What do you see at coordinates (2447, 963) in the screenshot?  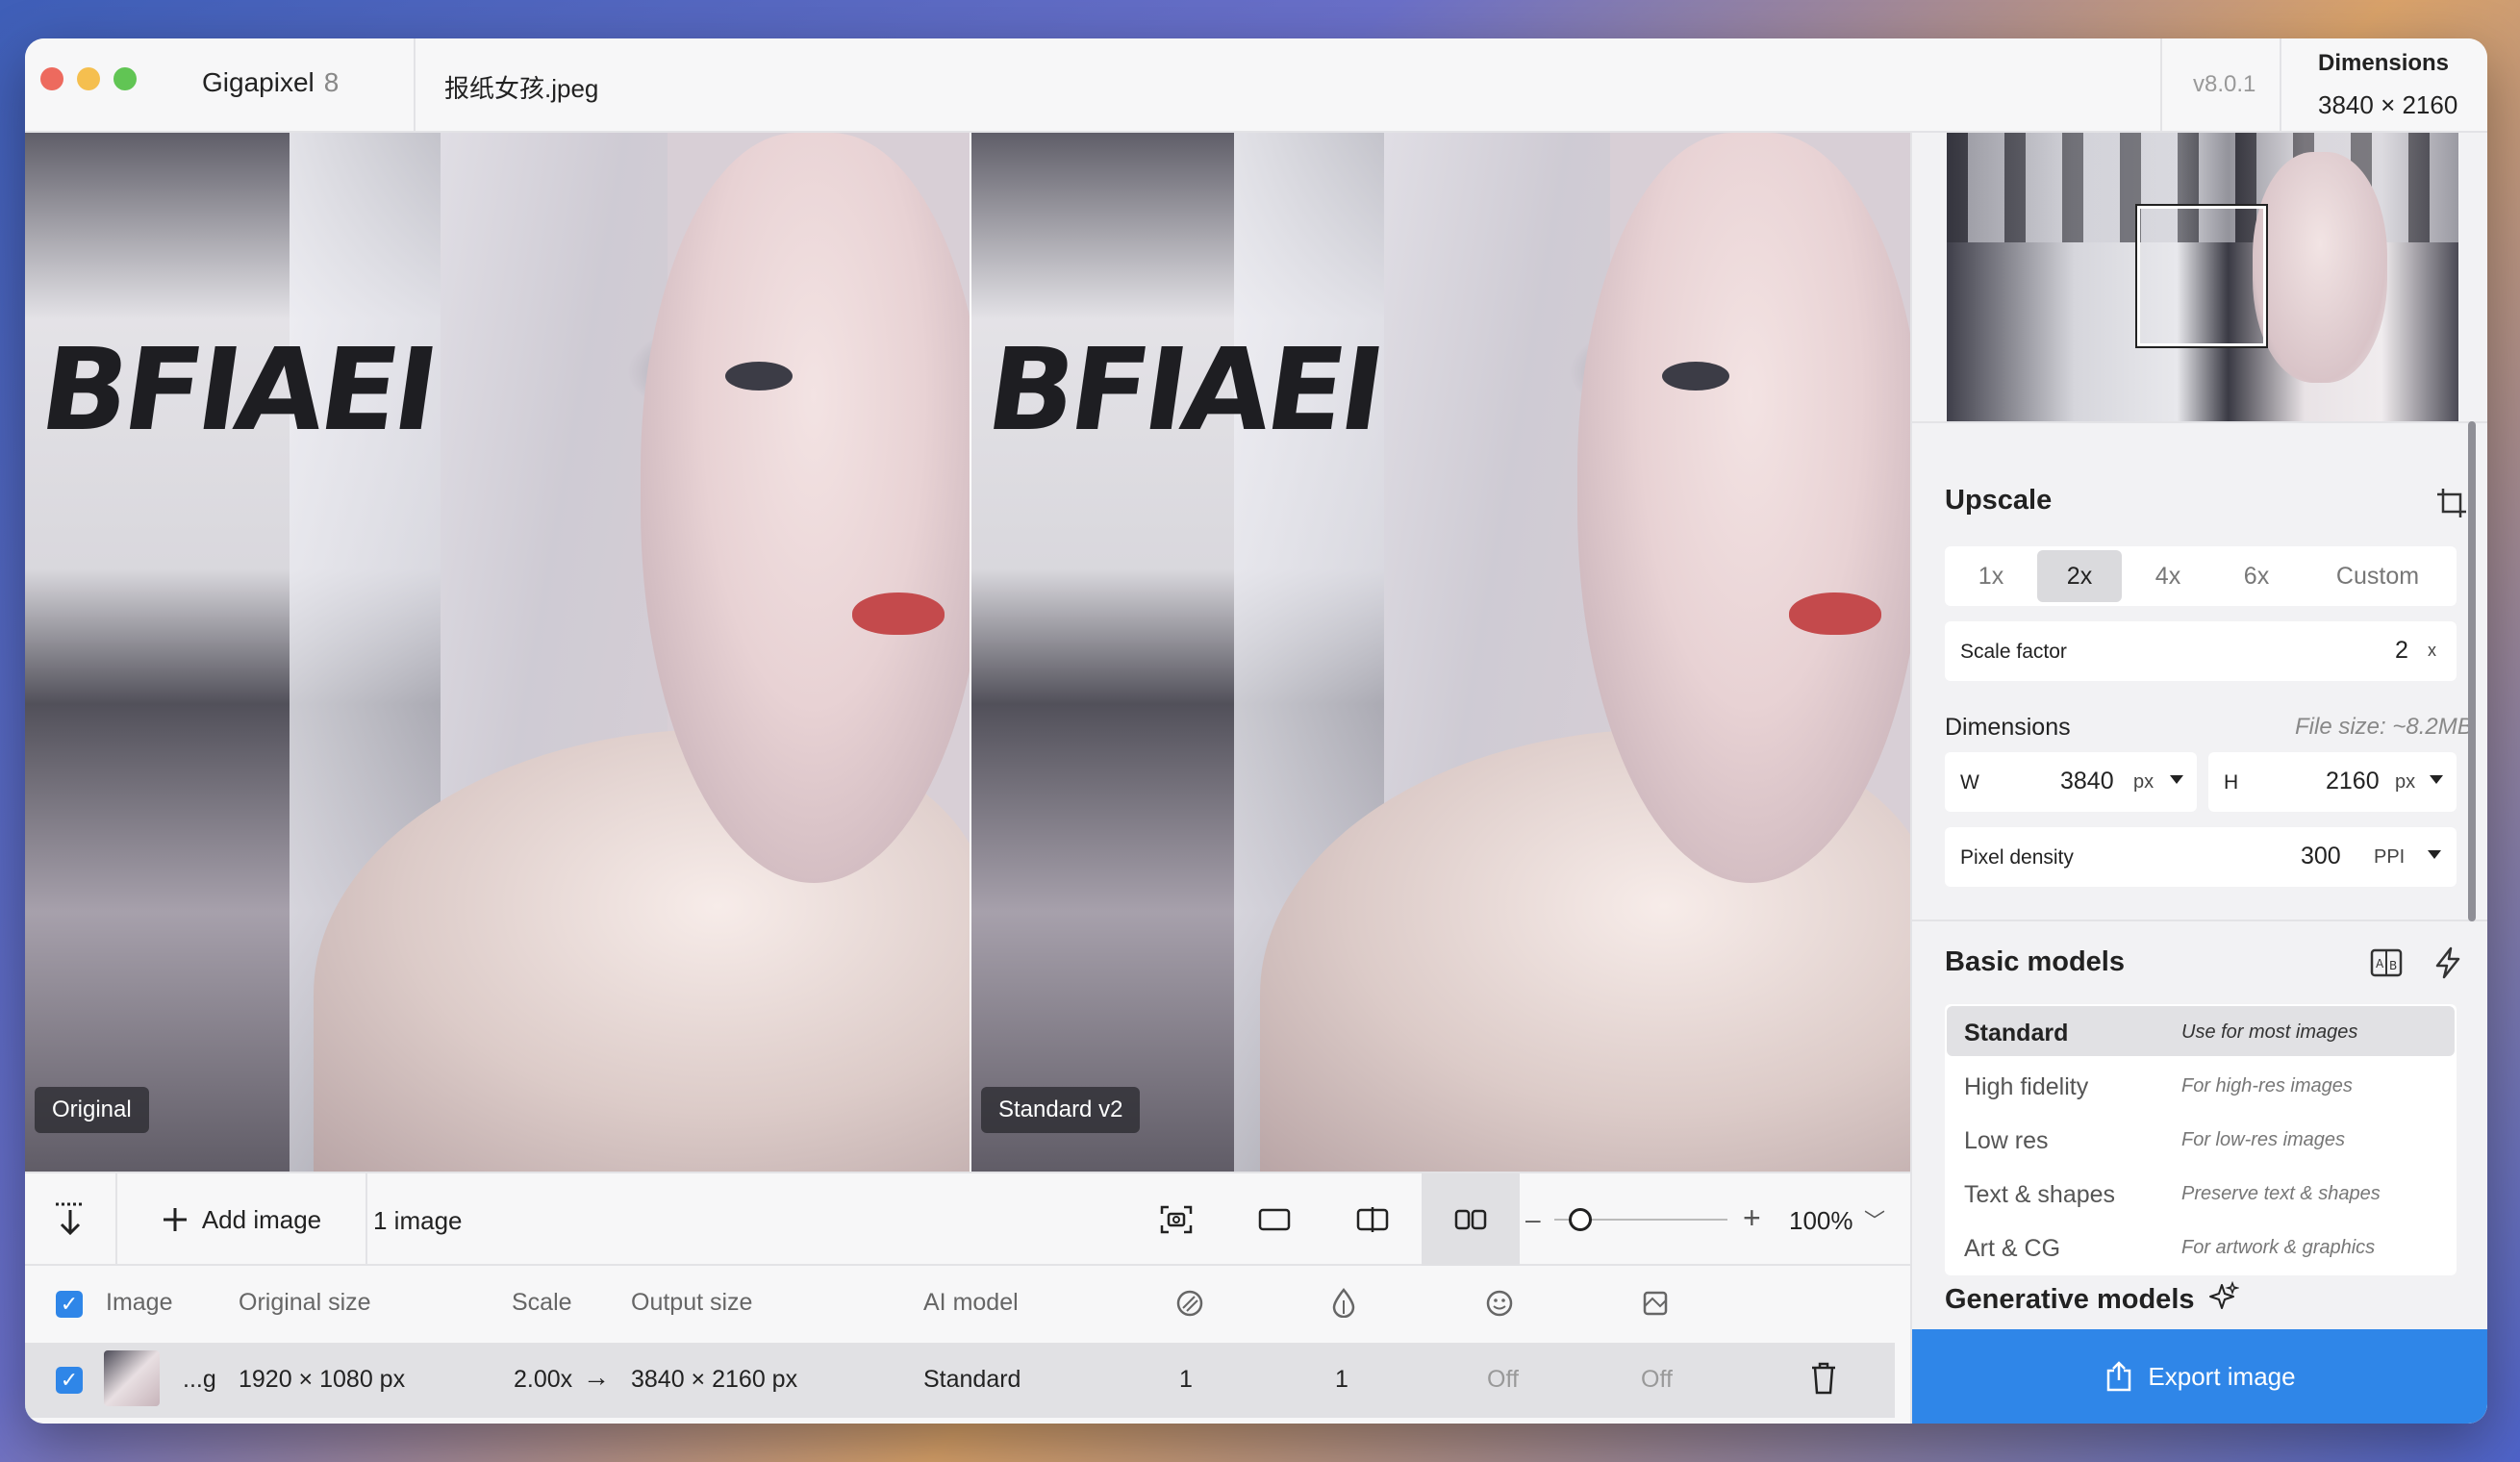 I see `lightning-icon` at bounding box center [2447, 963].